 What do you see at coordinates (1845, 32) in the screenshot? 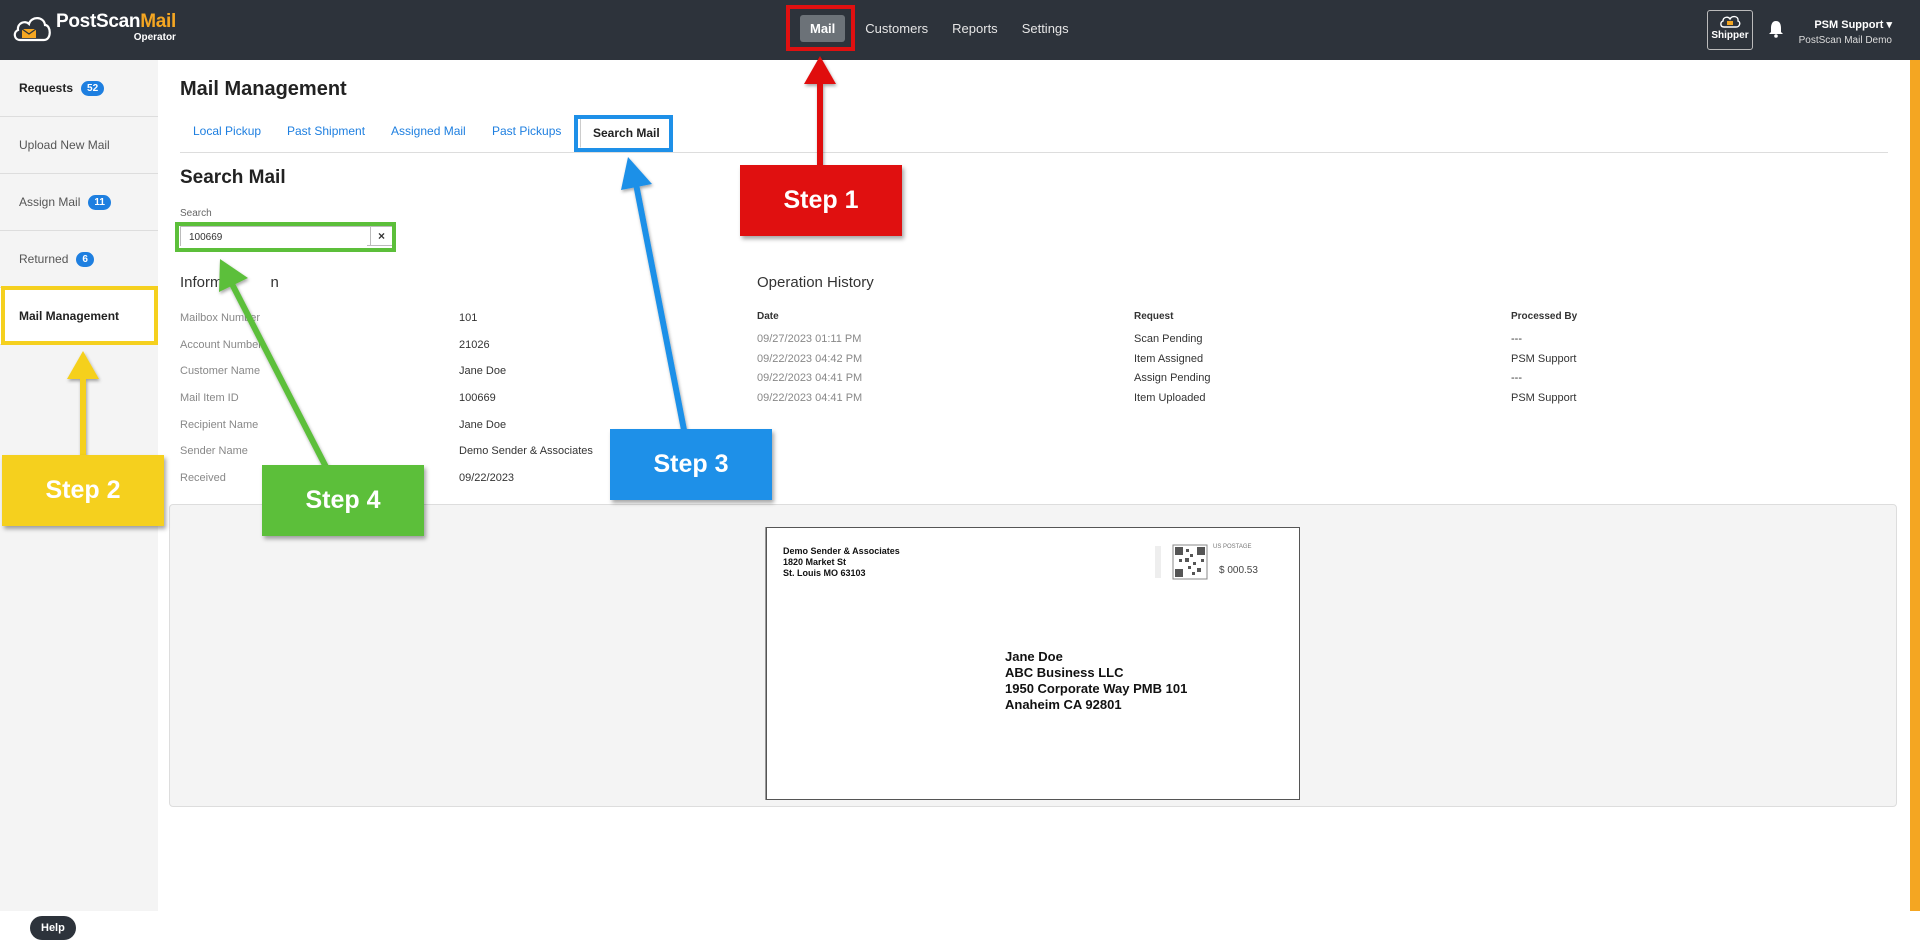
I see `user-menu: PSM Support ▾ PostScan Mail Demo` at bounding box center [1845, 32].